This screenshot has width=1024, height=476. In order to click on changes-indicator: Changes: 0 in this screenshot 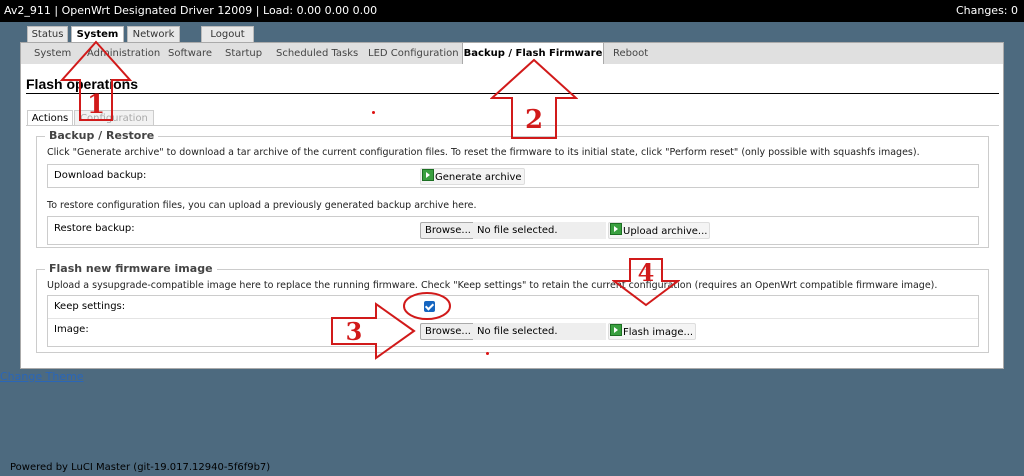, I will do `click(987, 11)`.